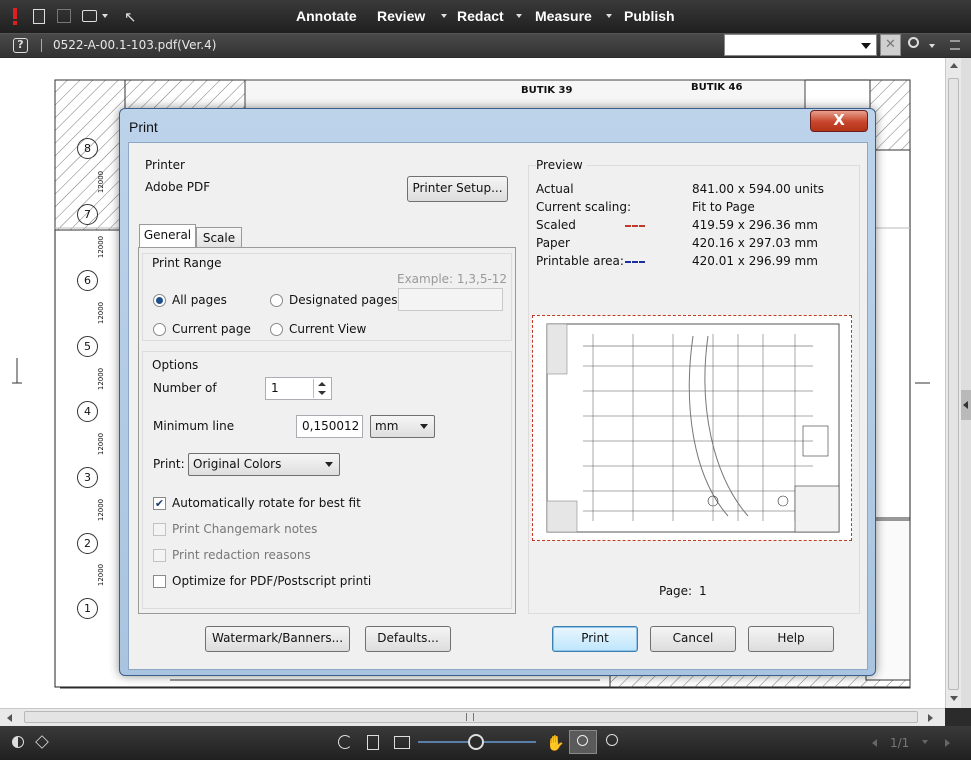 The width and height of the screenshot is (971, 760). Describe the element at coordinates (452, 279) in the screenshot. I see `page-range-example: Example: 1,3,5-12` at that location.